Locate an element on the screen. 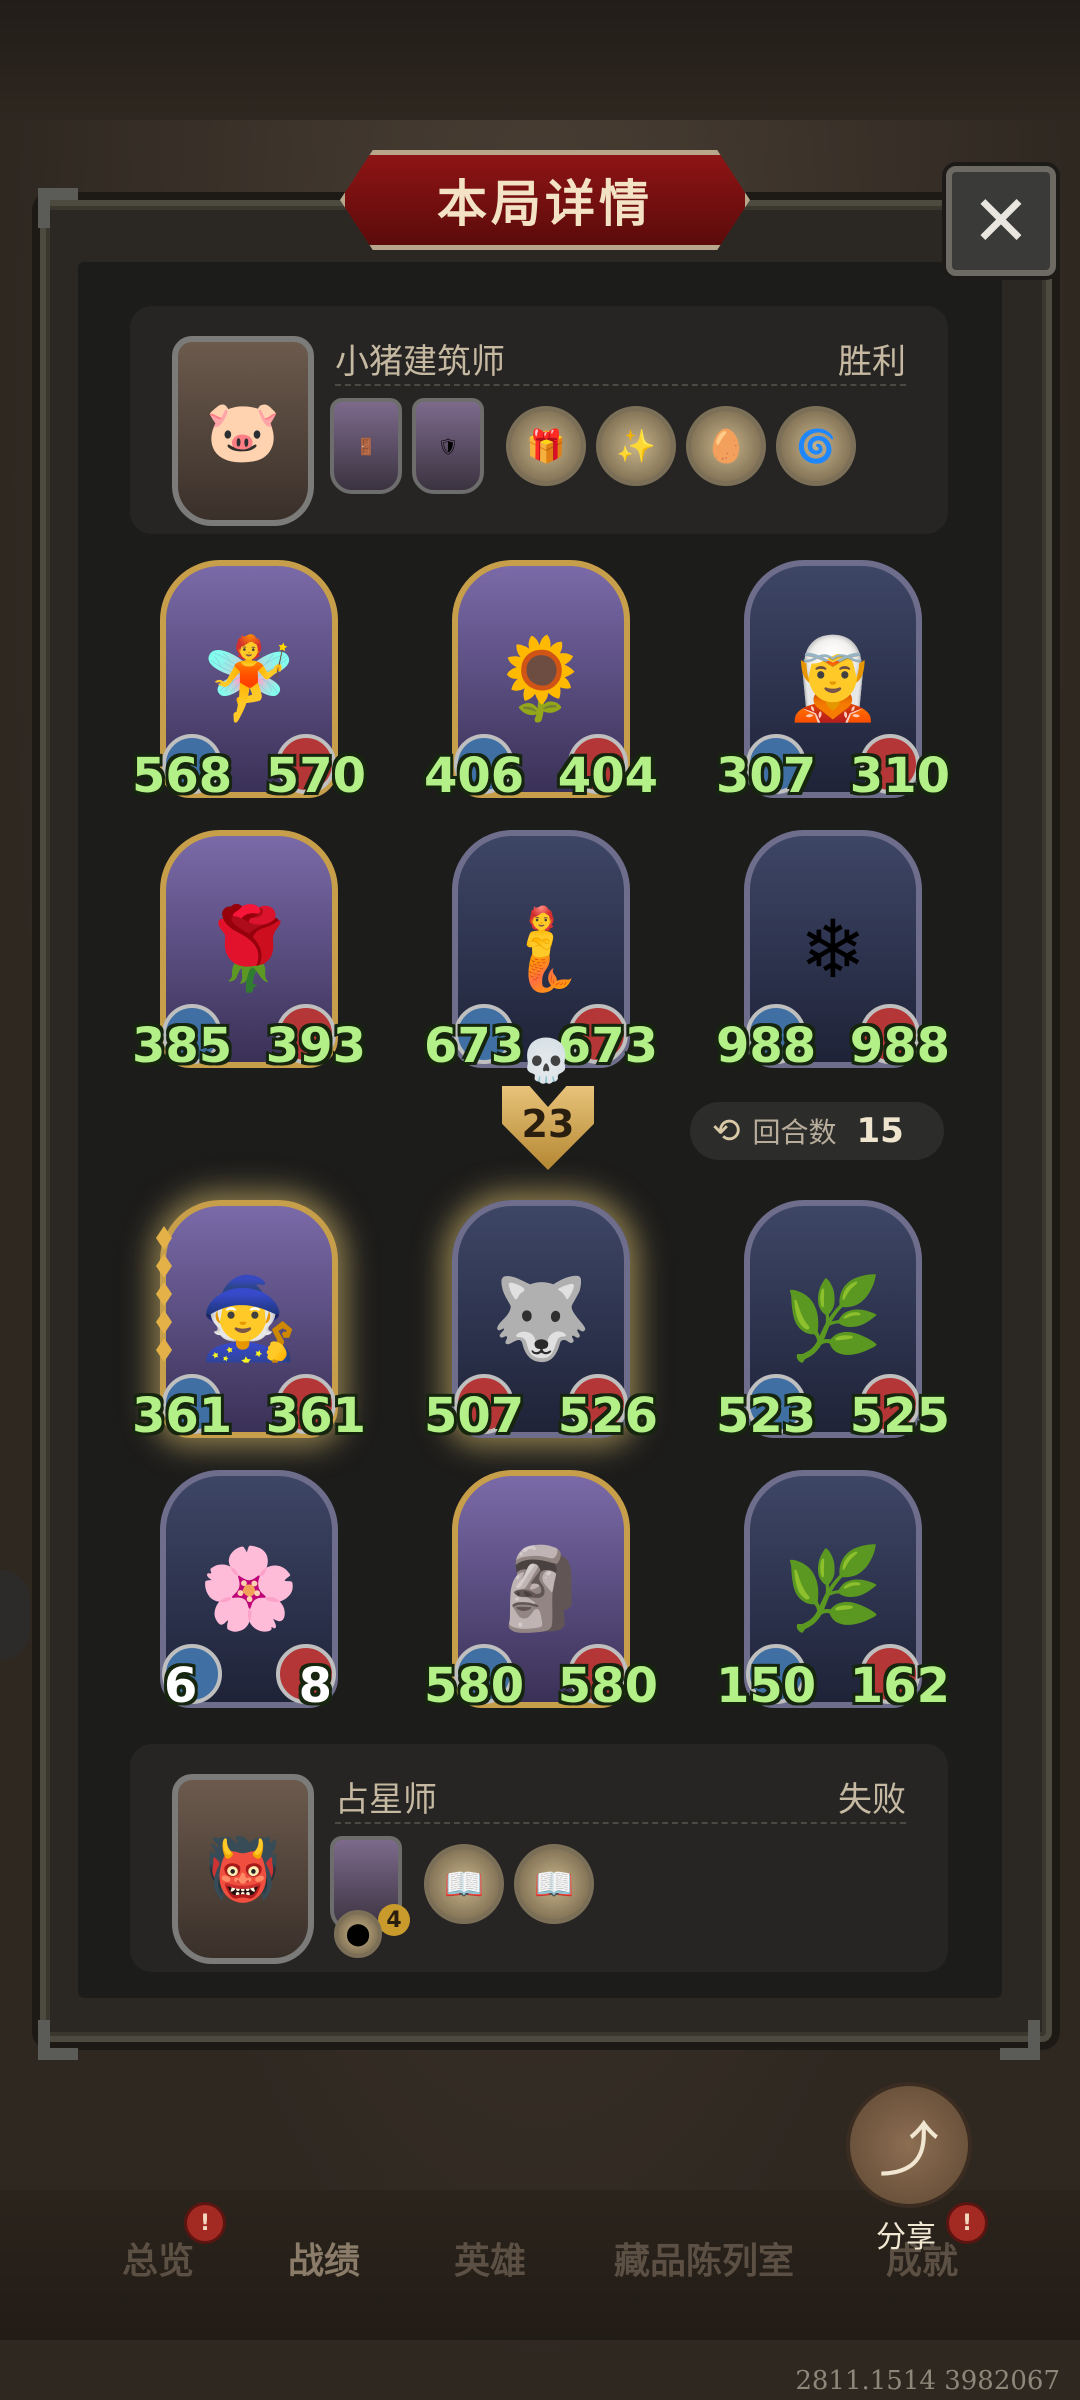 This screenshot has height=2400, width=1080. rose-icon: 🌹 is located at coordinates (249, 948).